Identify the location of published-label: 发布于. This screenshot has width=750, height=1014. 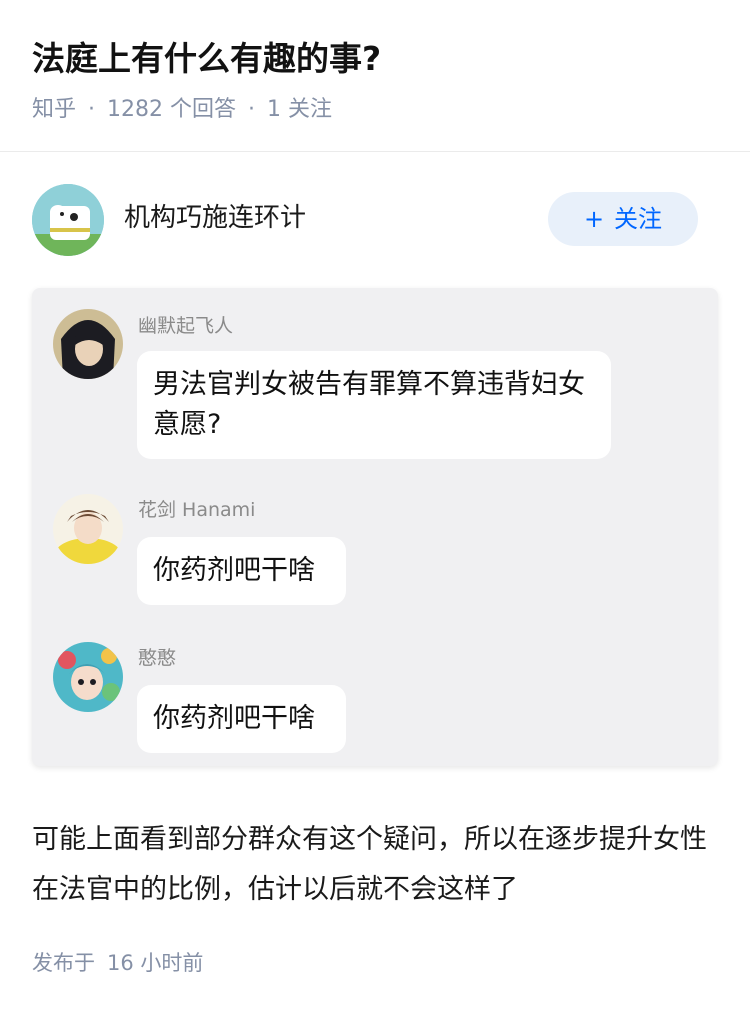
(63, 963).